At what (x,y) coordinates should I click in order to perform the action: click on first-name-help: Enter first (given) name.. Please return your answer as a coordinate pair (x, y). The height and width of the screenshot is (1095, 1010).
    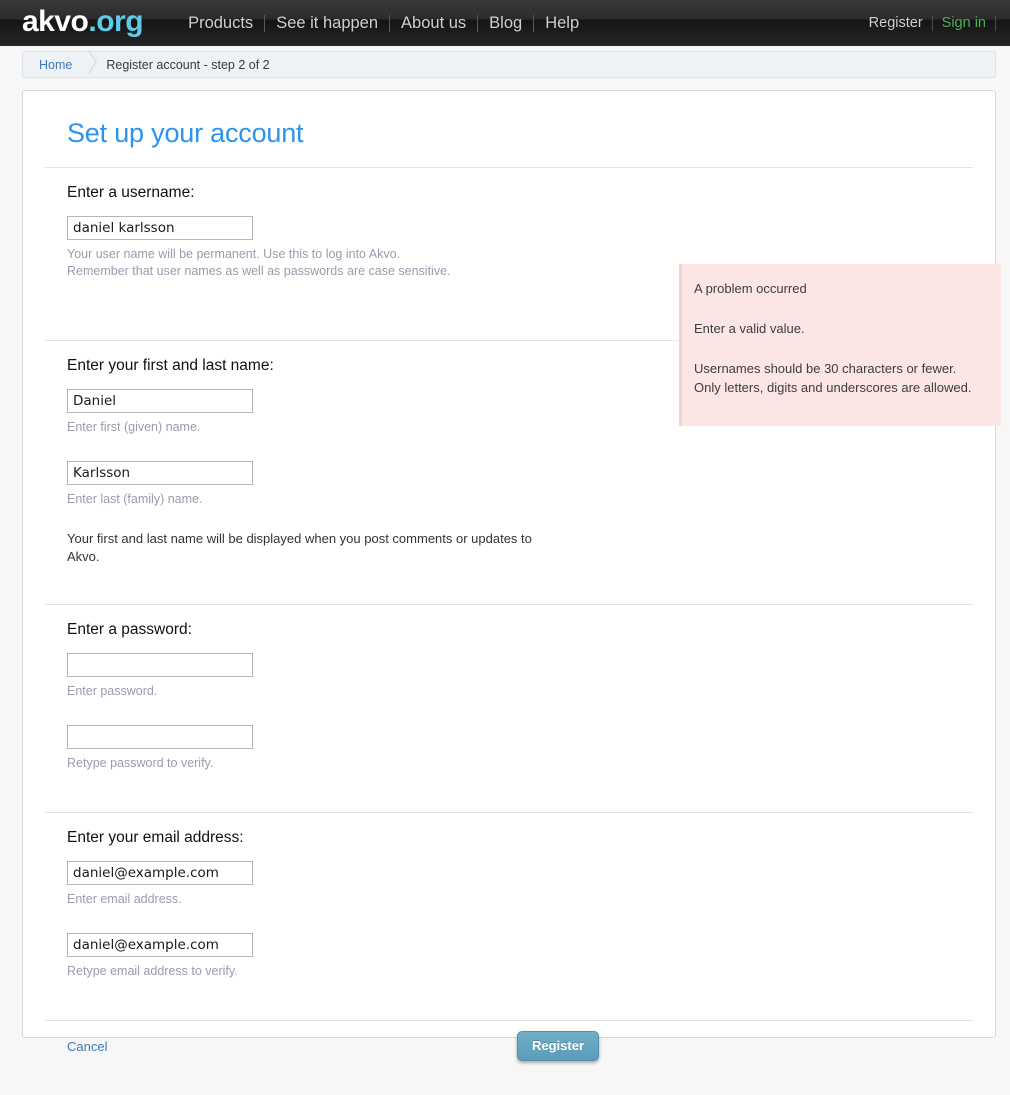
    Looking at the image, I should click on (134, 427).